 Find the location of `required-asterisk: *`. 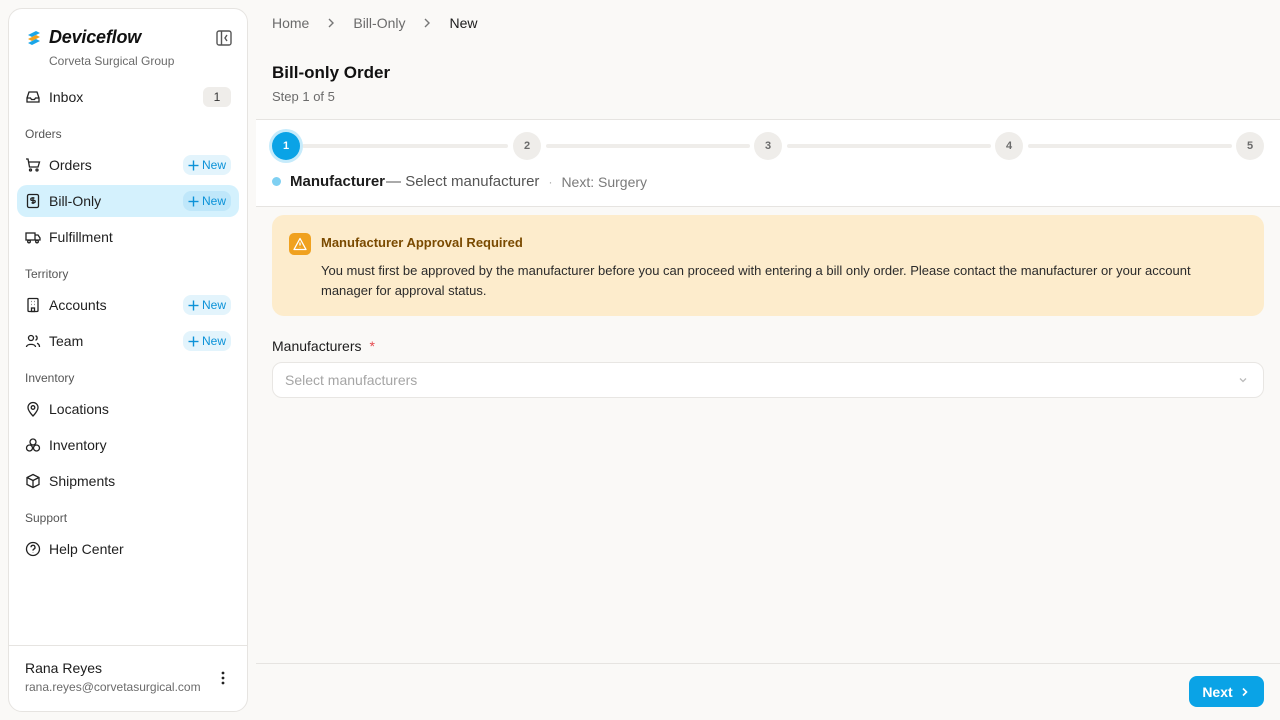

required-asterisk: * is located at coordinates (372, 346).